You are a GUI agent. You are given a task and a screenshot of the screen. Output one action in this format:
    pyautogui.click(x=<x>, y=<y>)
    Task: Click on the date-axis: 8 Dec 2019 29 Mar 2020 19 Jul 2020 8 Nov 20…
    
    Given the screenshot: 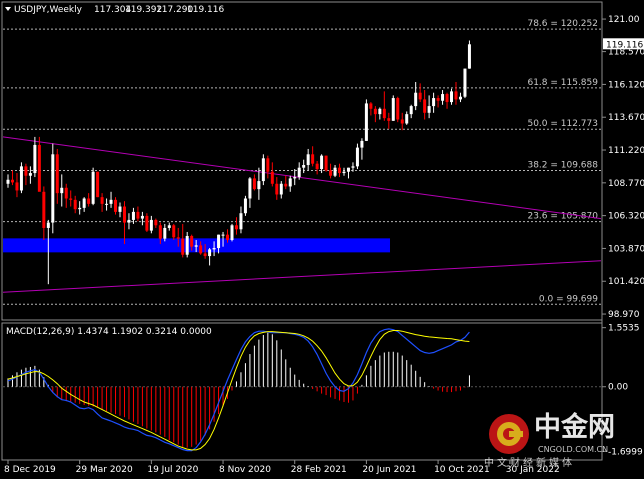 What is the action you would take?
    pyautogui.click(x=282, y=467)
    